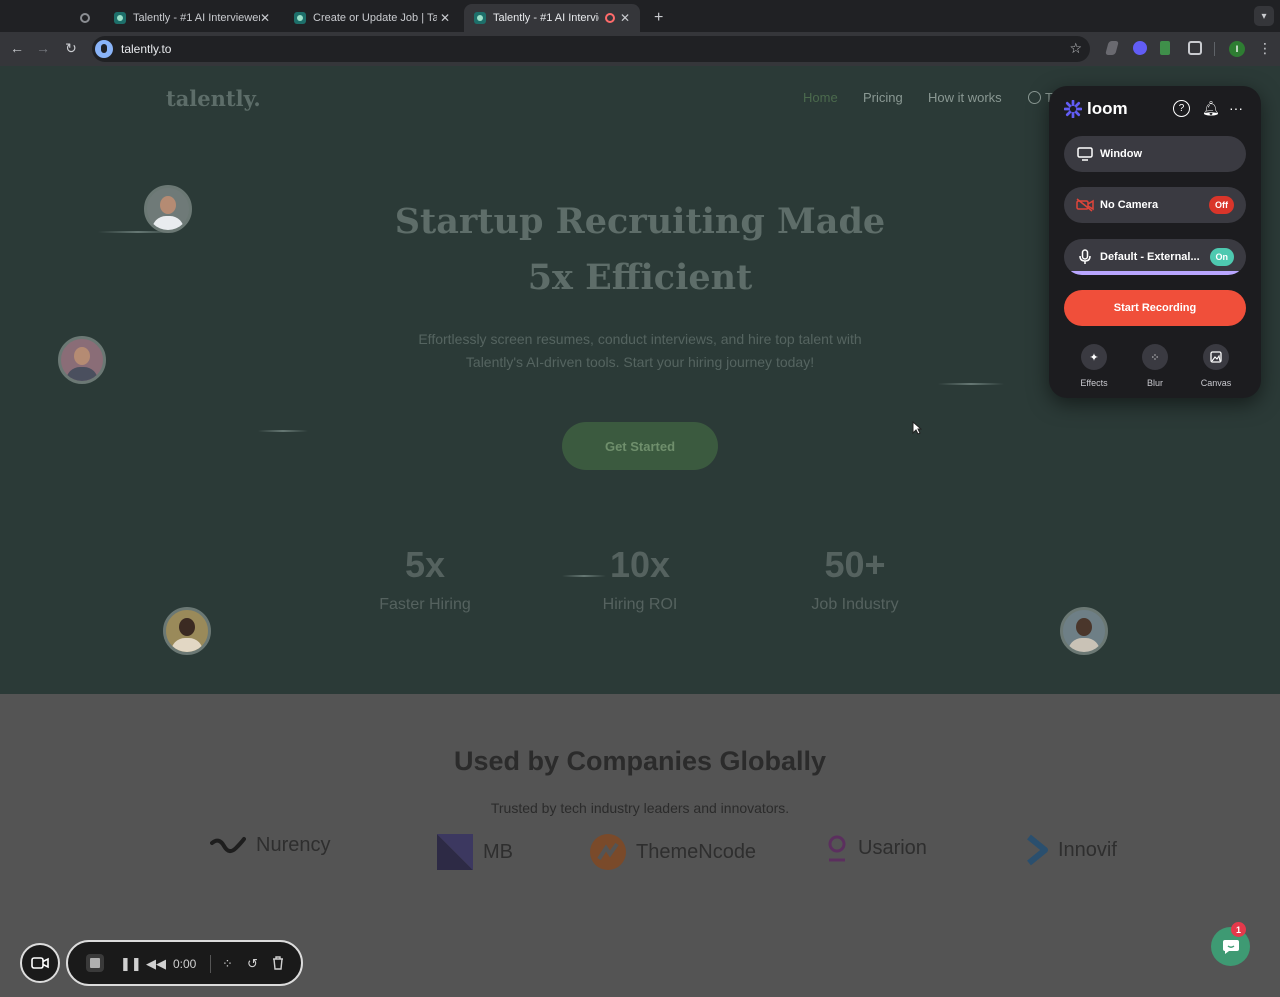 The image size is (1280, 997). I want to click on toolbar-divider, so click(1214, 49).